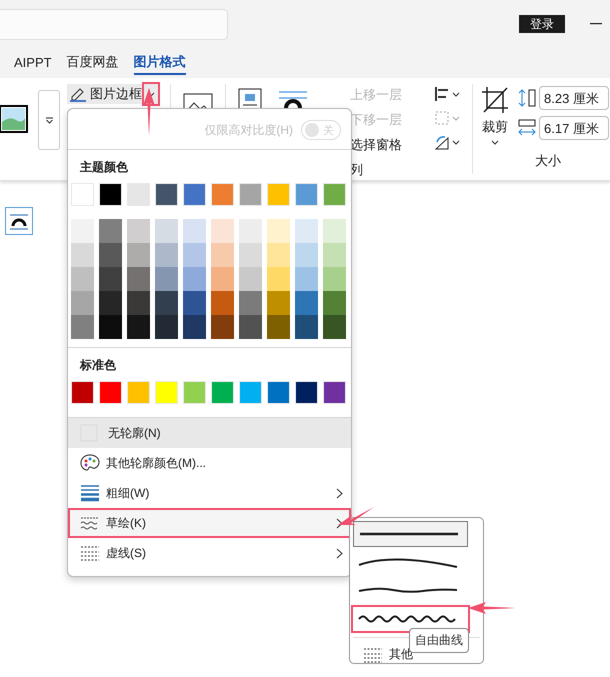 This screenshot has height=677, width=610. What do you see at coordinates (574, 98) in the screenshot?
I see `height-field: 8.23 厘米` at bounding box center [574, 98].